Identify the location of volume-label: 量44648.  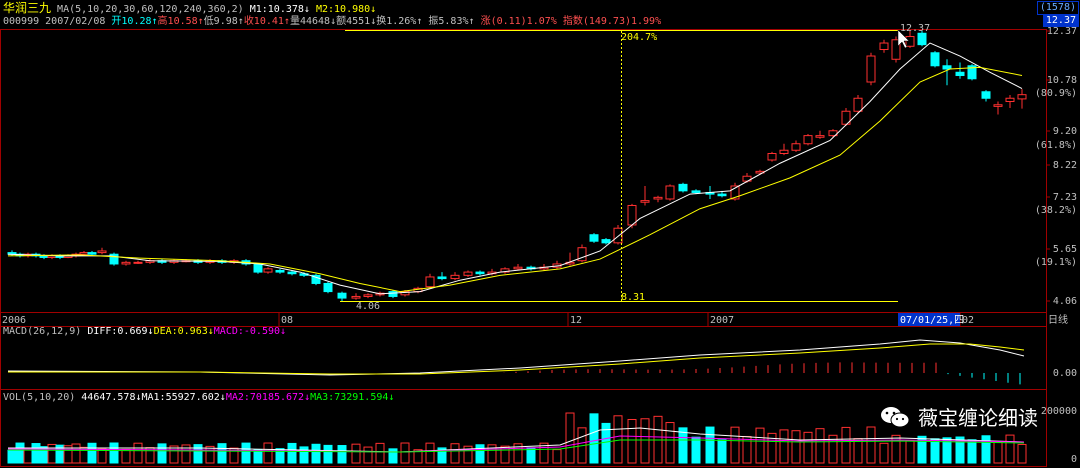
(310, 21).